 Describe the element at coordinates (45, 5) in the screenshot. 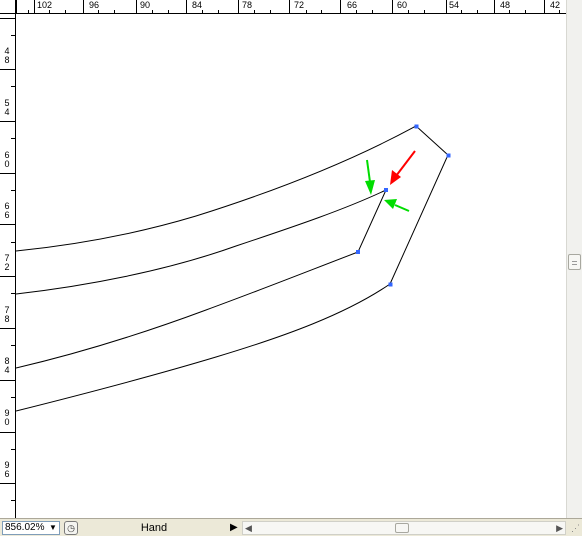

I see `ruler-label: 102` at that location.